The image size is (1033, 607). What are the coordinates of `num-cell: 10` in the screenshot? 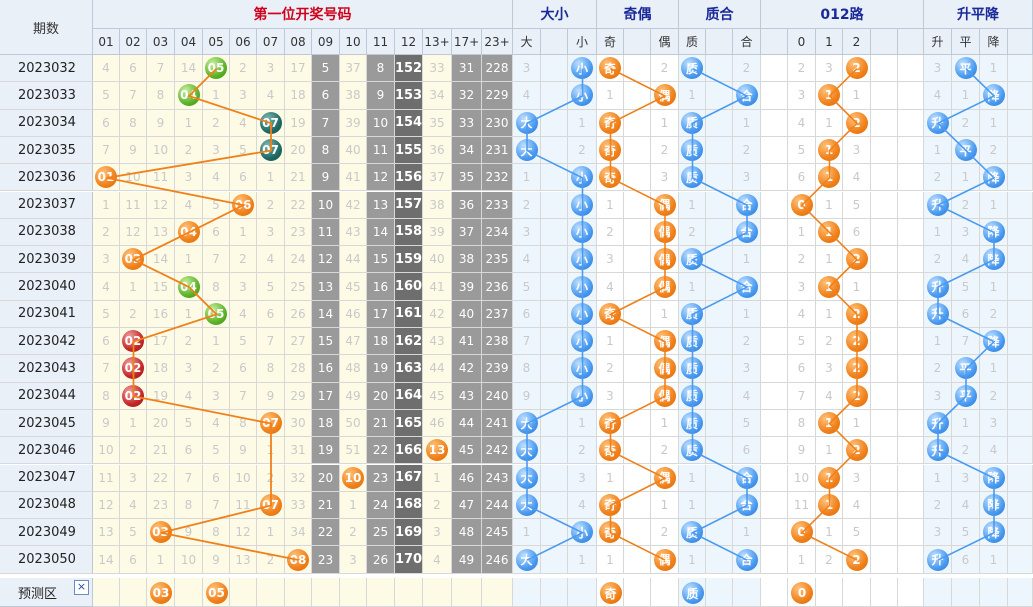 It's located at (106, 451).